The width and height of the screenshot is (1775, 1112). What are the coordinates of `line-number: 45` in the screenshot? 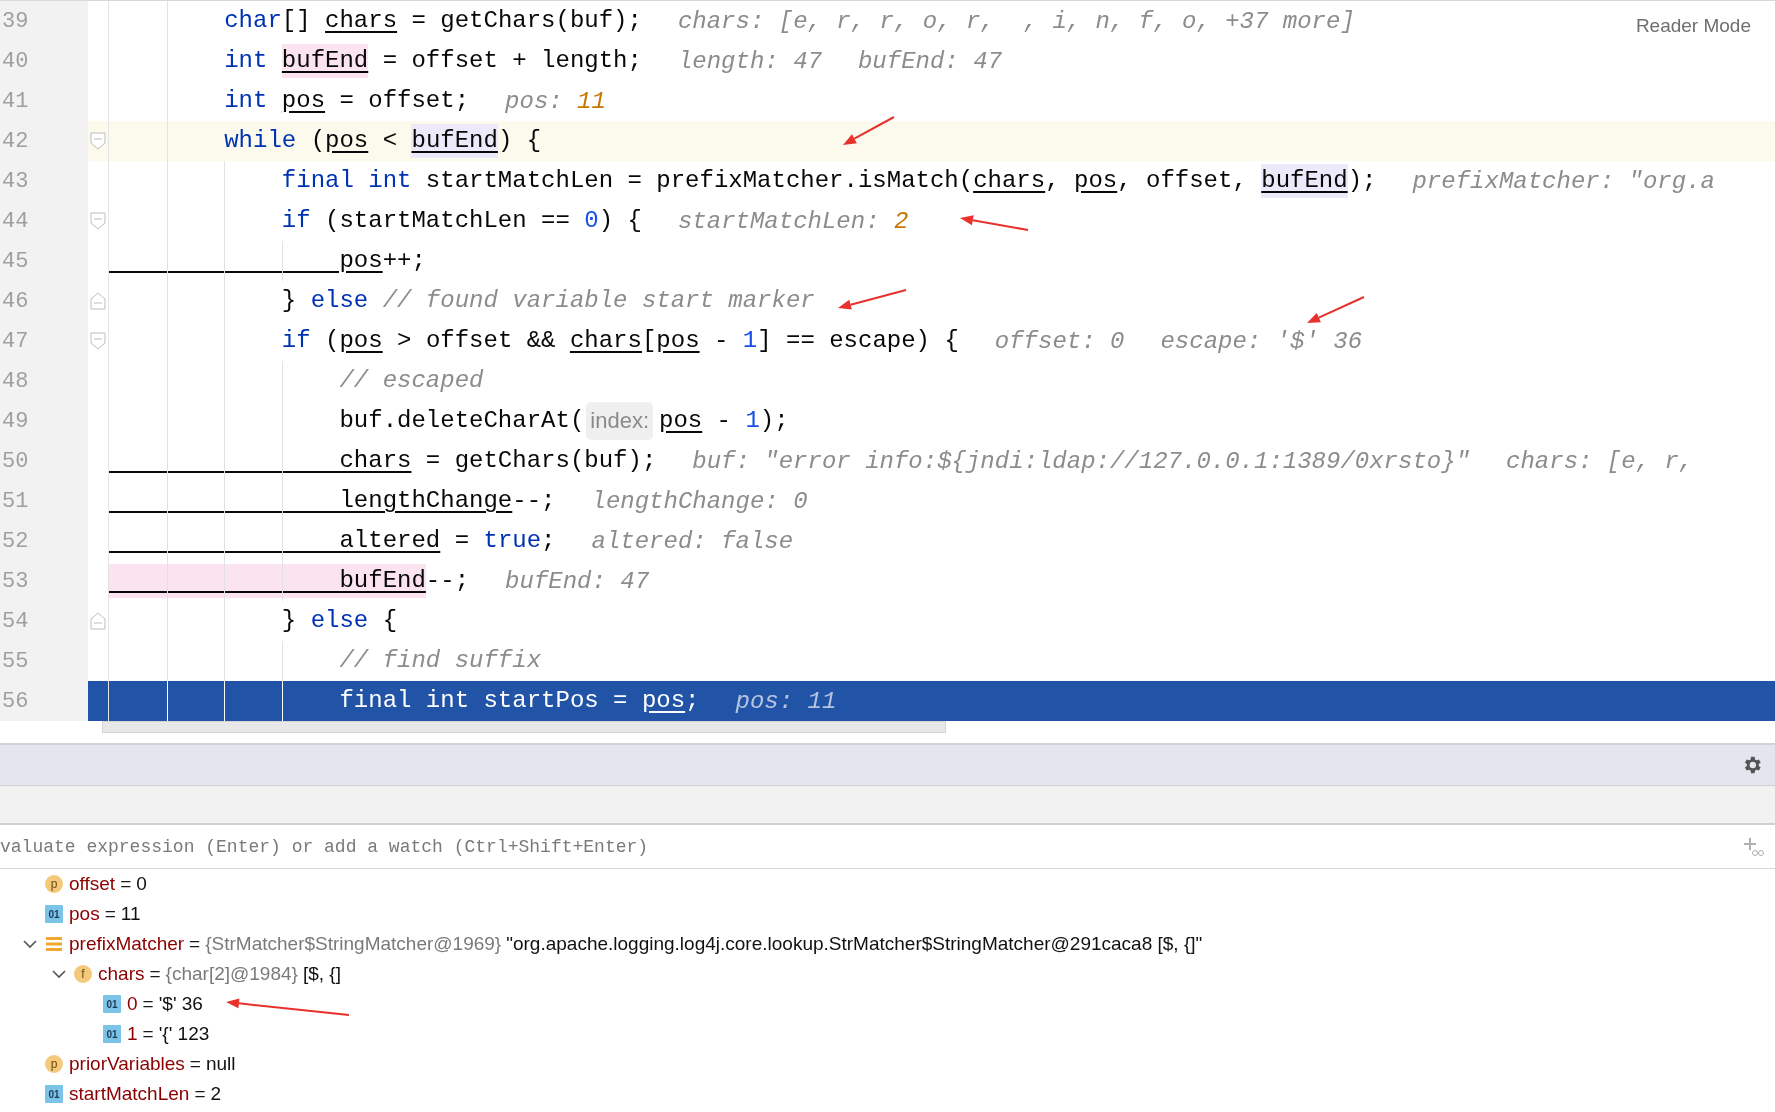 It's located at (44, 261).